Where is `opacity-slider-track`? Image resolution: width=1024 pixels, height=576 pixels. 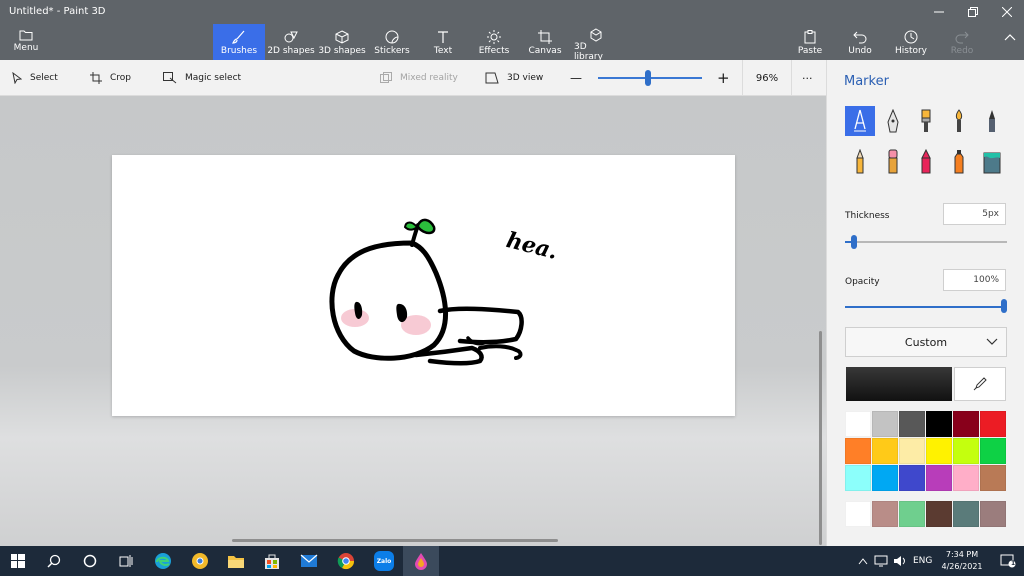
opacity-slider-track is located at coordinates (926, 307).